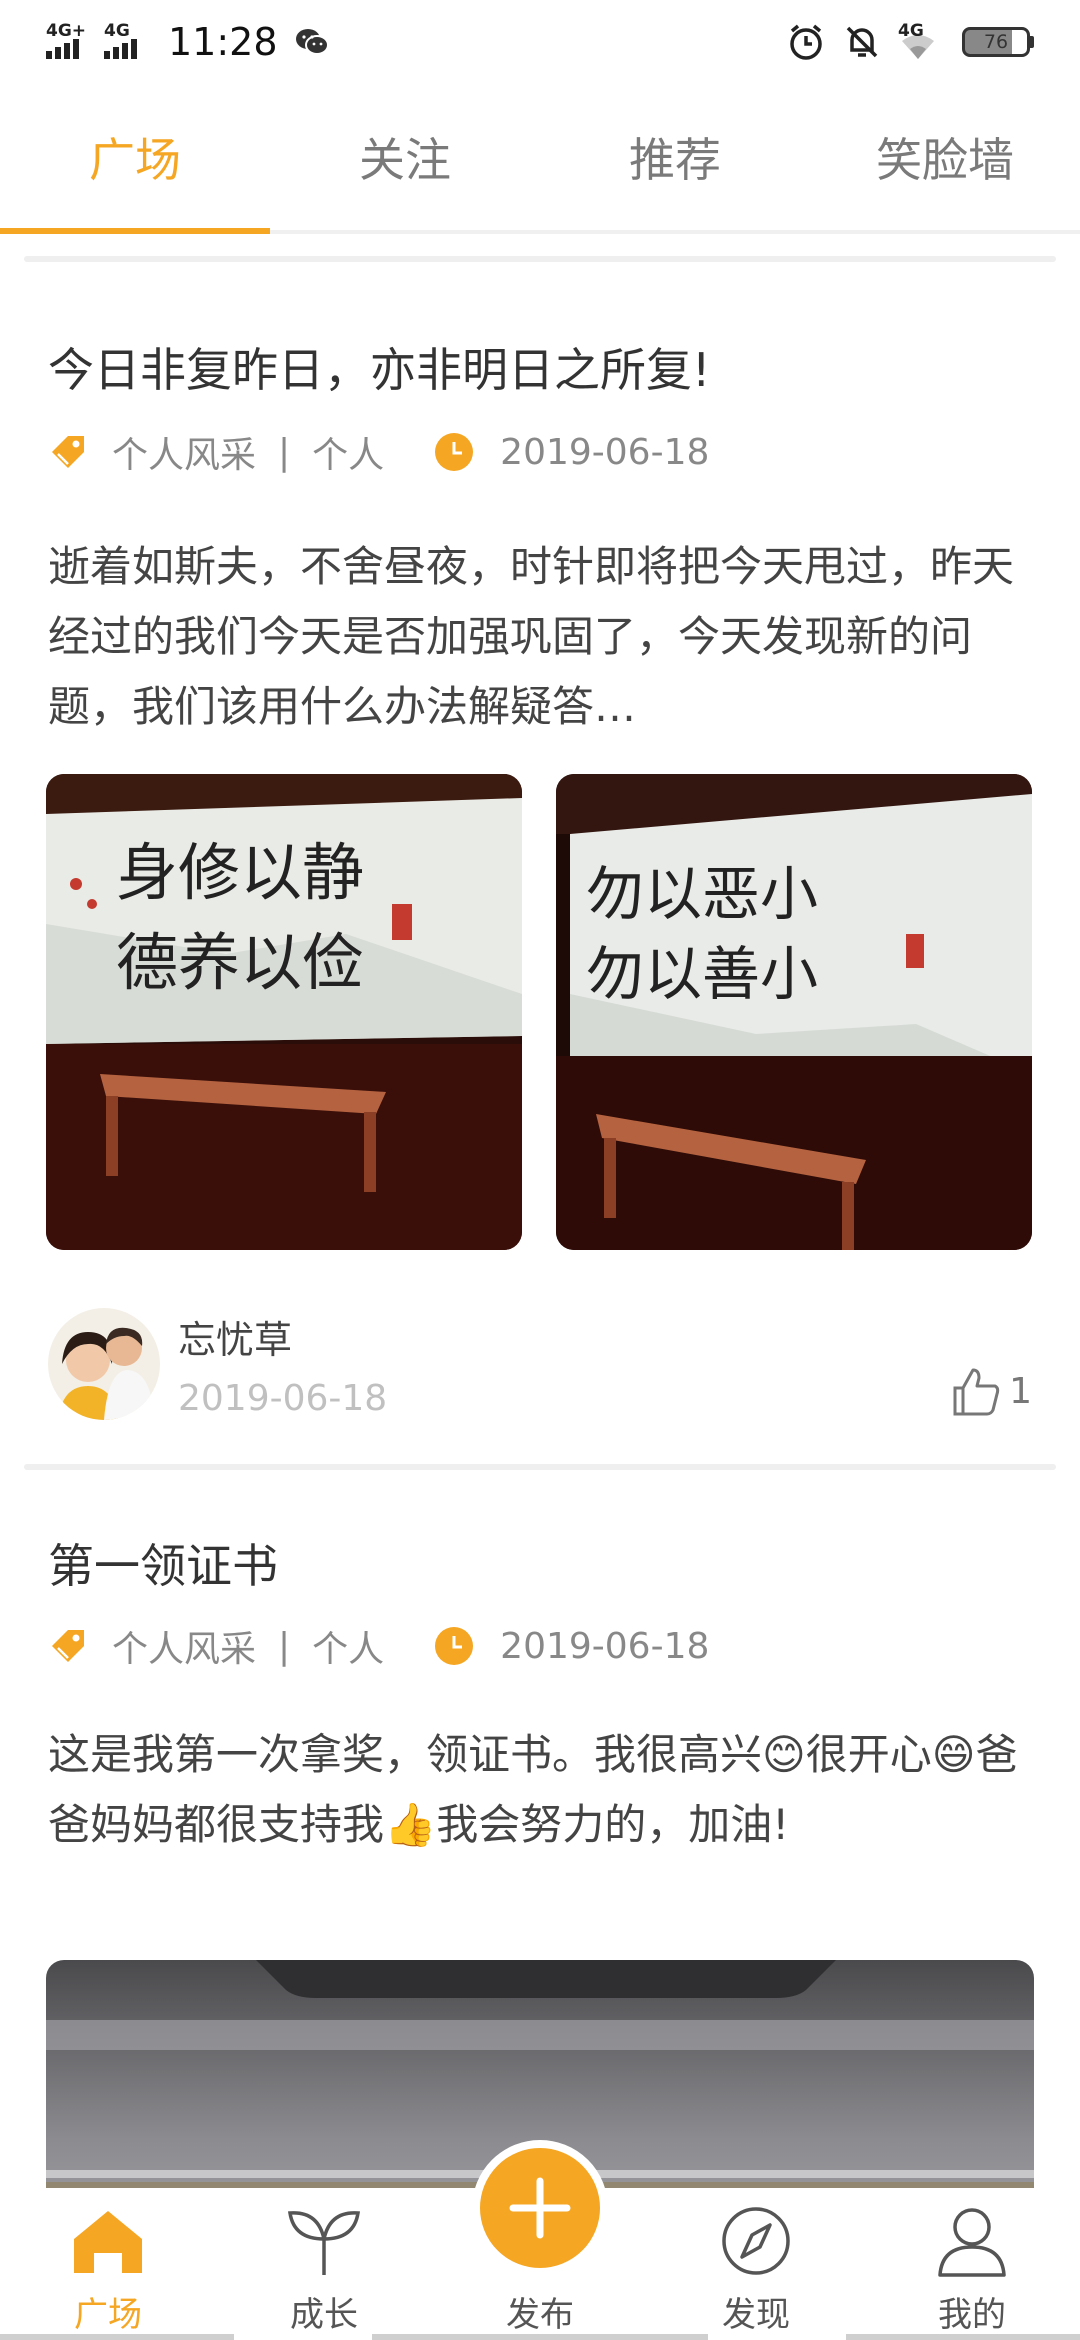 The width and height of the screenshot is (1080, 2340). I want to click on user-icon, so click(972, 2242).